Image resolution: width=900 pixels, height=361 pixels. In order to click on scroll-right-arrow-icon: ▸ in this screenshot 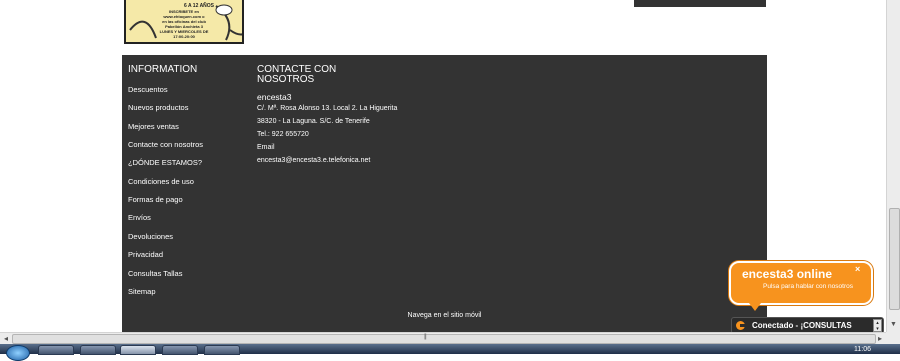, I will do `click(880, 338)`.